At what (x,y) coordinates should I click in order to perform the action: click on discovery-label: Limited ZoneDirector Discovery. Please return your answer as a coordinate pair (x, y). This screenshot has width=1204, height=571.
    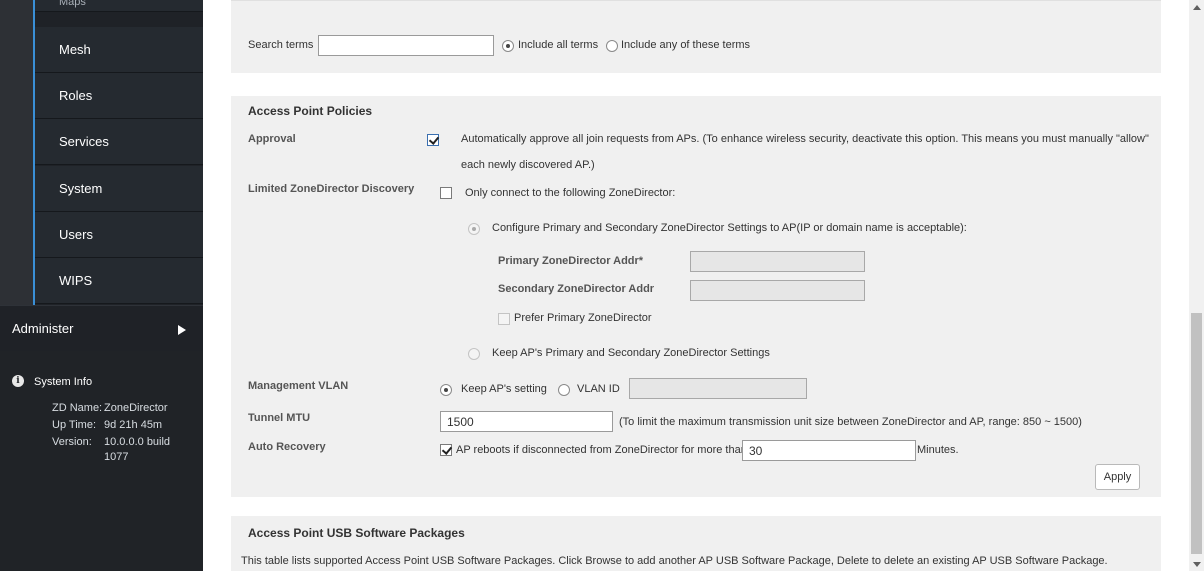
    Looking at the image, I should click on (331, 189).